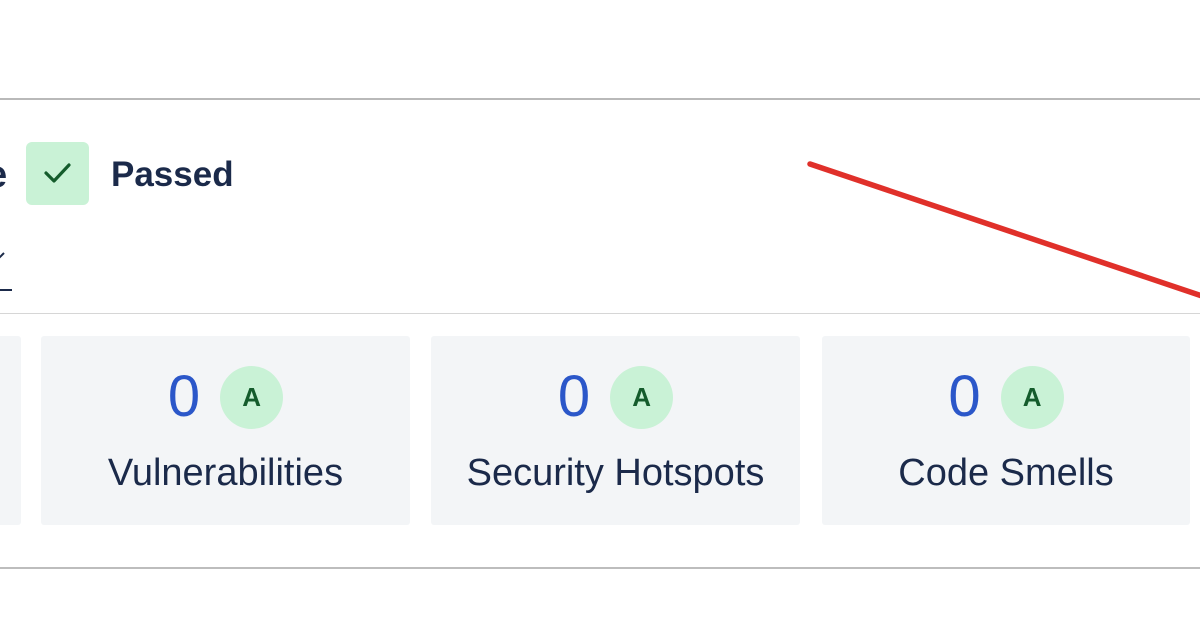 The image size is (1200, 628). Describe the element at coordinates (225, 473) in the screenshot. I see `vulnerabilities-label: Vulnerabilities` at that location.